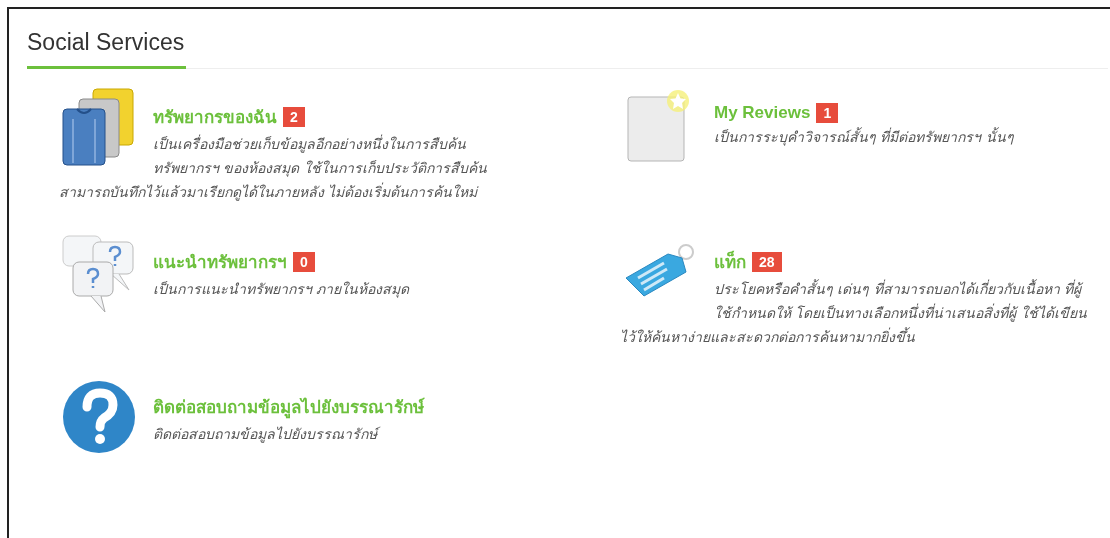 Image resolution: width=1110 pixels, height=538 pixels. Describe the element at coordinates (864, 137) in the screenshot. I see `item-description: เป็นการระบุคำวิจารณ์สั้นๆ ที่มีต่อทรัพยากรฯ นั้นๆ` at that location.